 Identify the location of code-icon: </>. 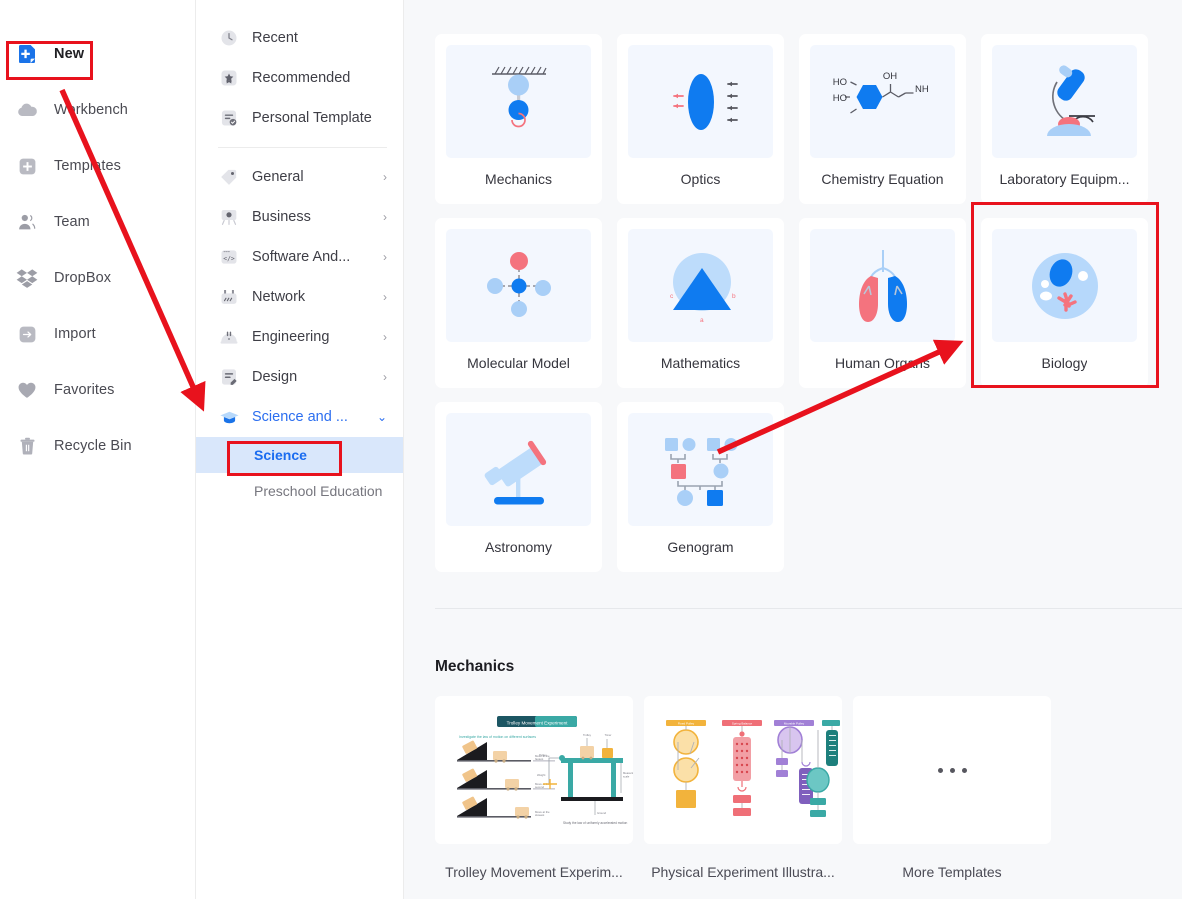
(229, 257).